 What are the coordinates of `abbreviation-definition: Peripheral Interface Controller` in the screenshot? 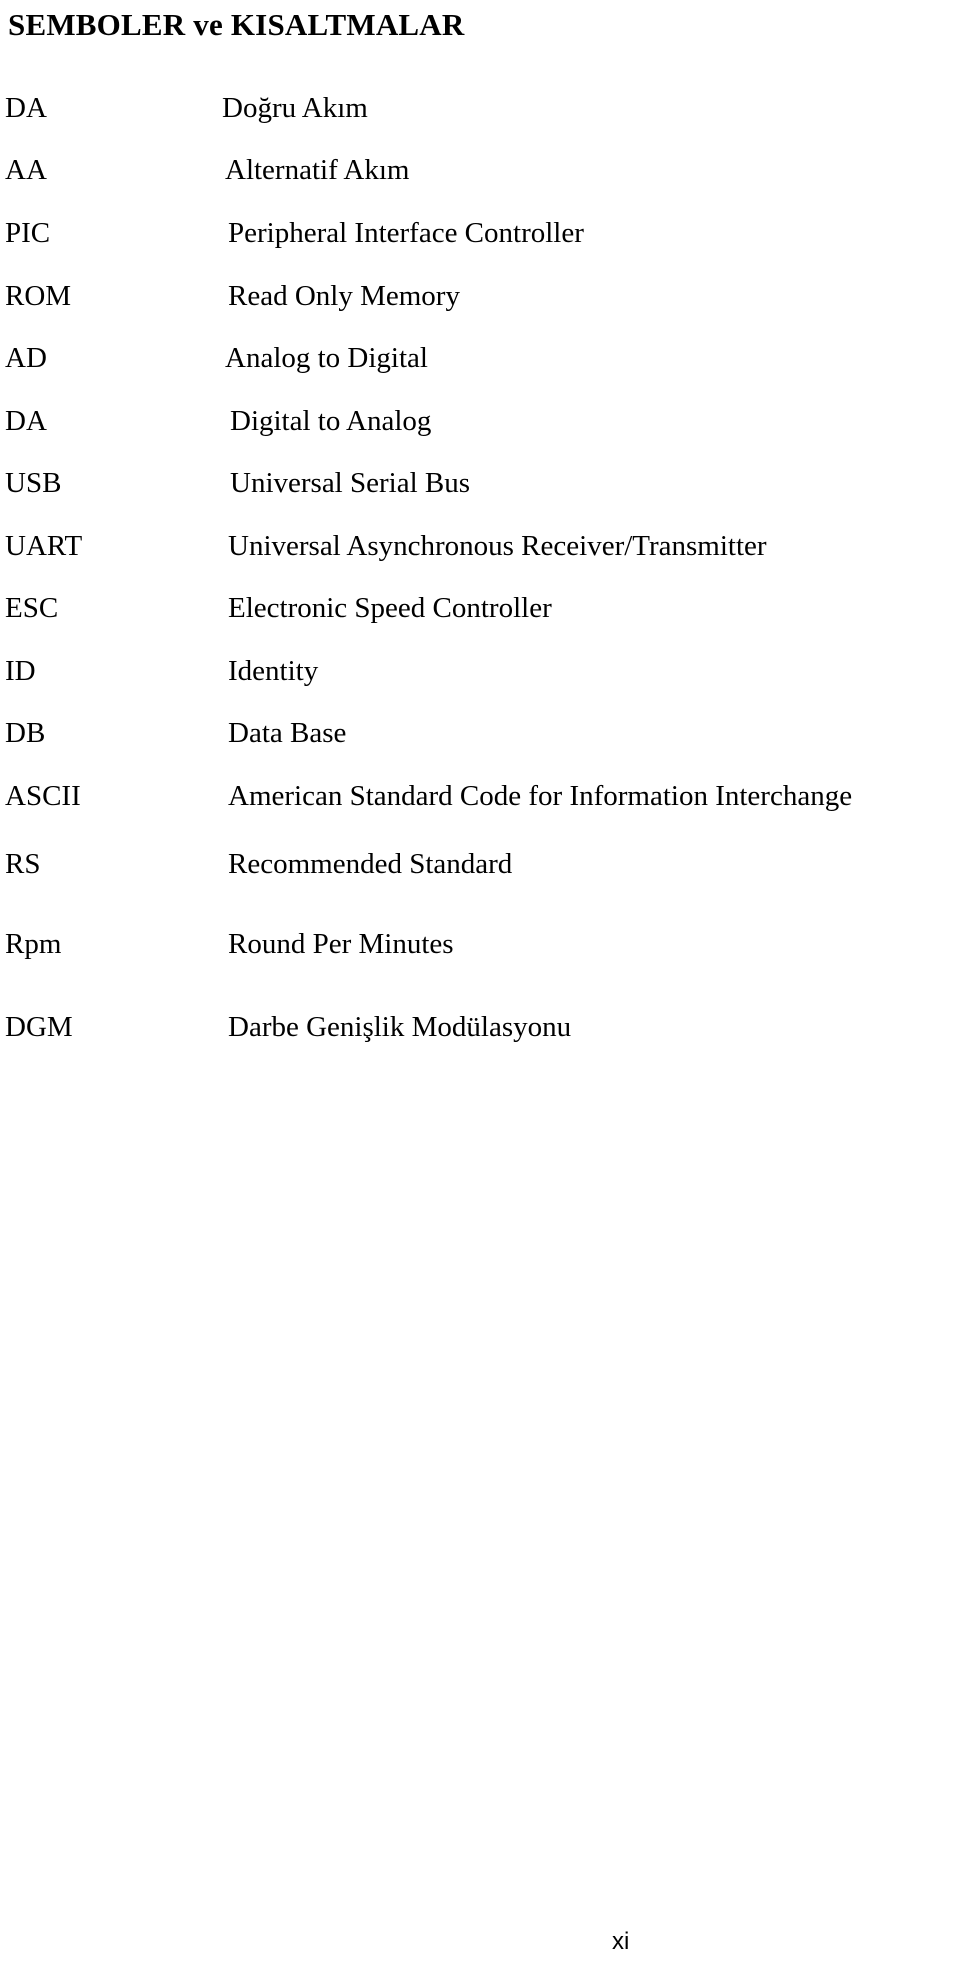 It's located at (406, 233).